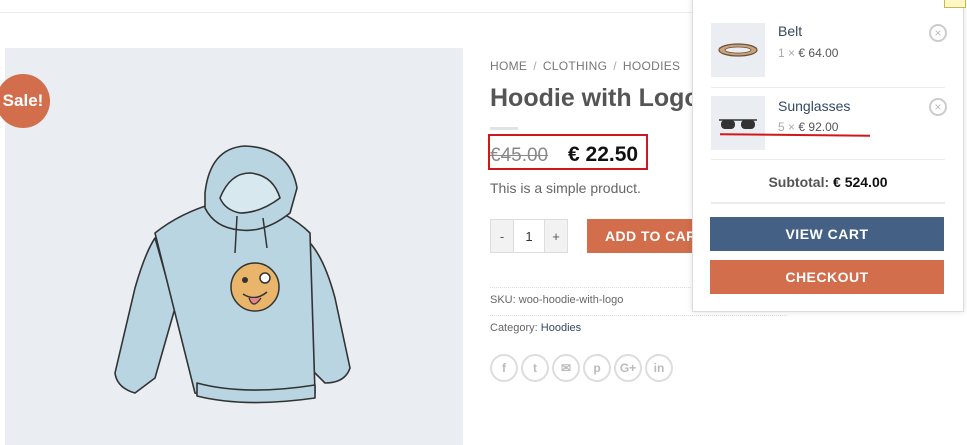 This screenshot has height=445, width=967. Describe the element at coordinates (571, 300) in the screenshot. I see `sku-value: woo-hoodie-with-logo` at that location.